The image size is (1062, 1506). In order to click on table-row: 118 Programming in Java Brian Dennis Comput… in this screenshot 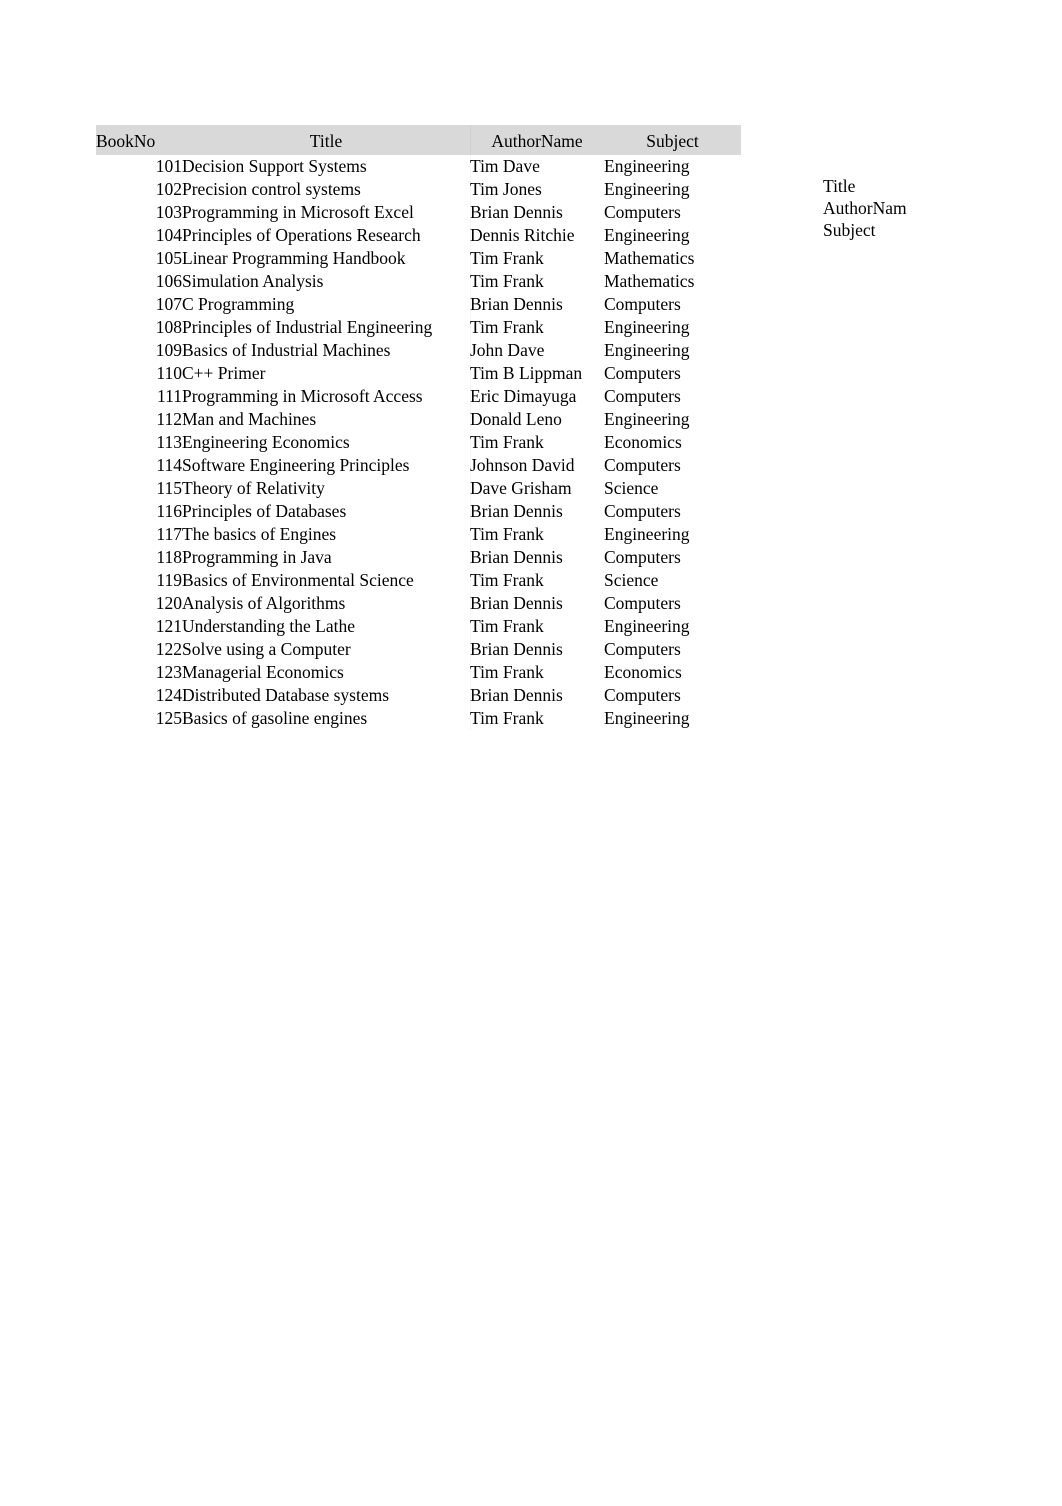, I will do `click(418, 557)`.